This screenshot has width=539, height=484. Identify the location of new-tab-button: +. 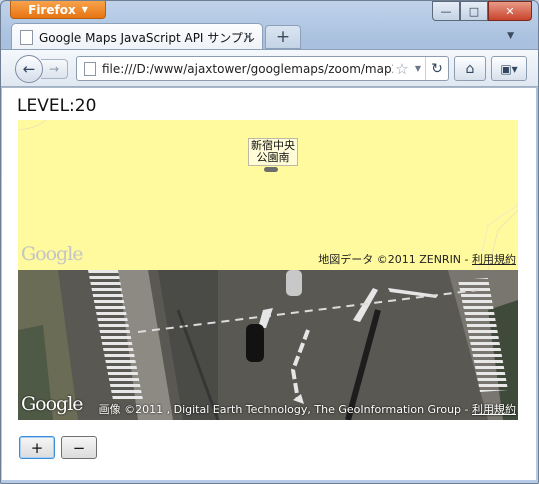
(283, 37).